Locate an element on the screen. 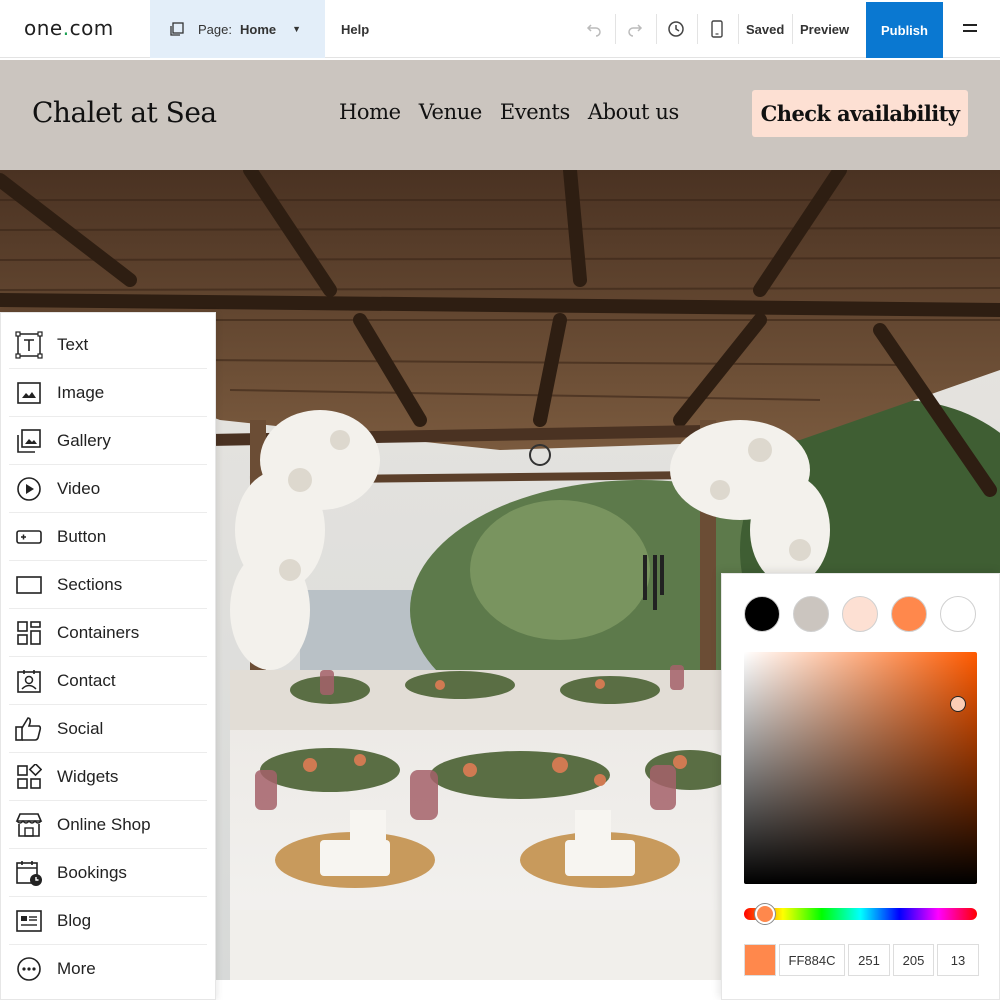 Image resolution: width=1000 pixels, height=1000 pixels. panel-item-online-shop: Online Shop is located at coordinates (108, 825).